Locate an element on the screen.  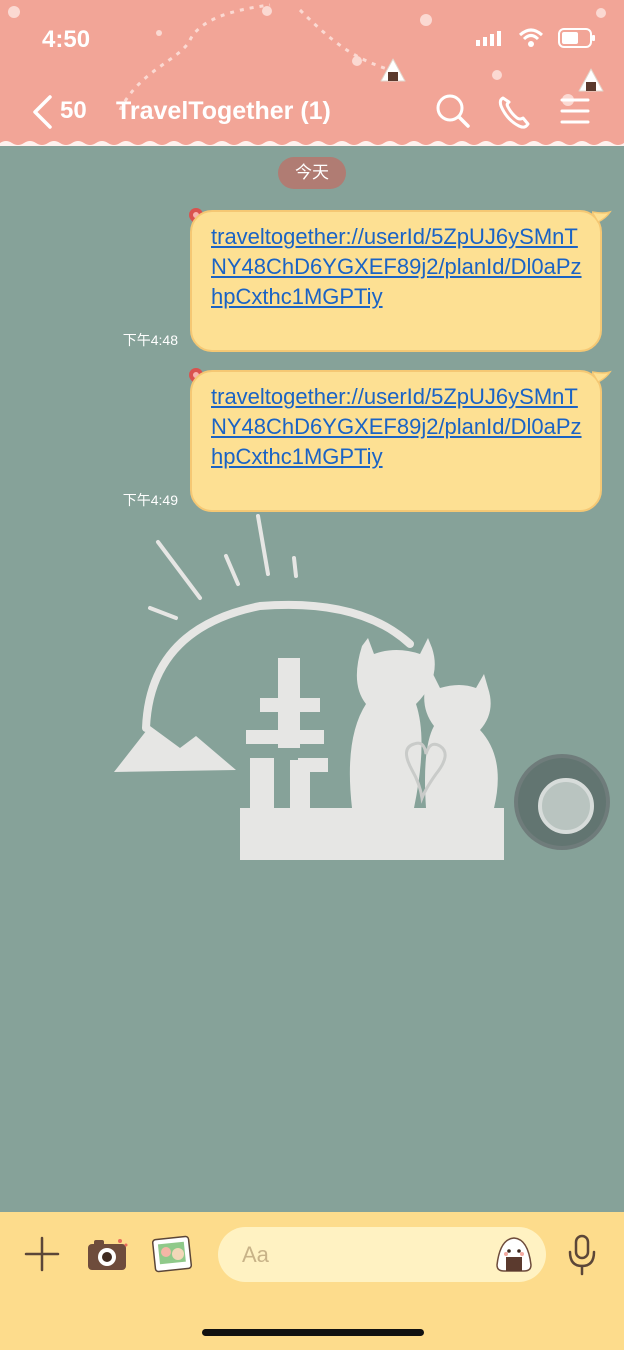
mic-icon is located at coordinates (582, 1255).